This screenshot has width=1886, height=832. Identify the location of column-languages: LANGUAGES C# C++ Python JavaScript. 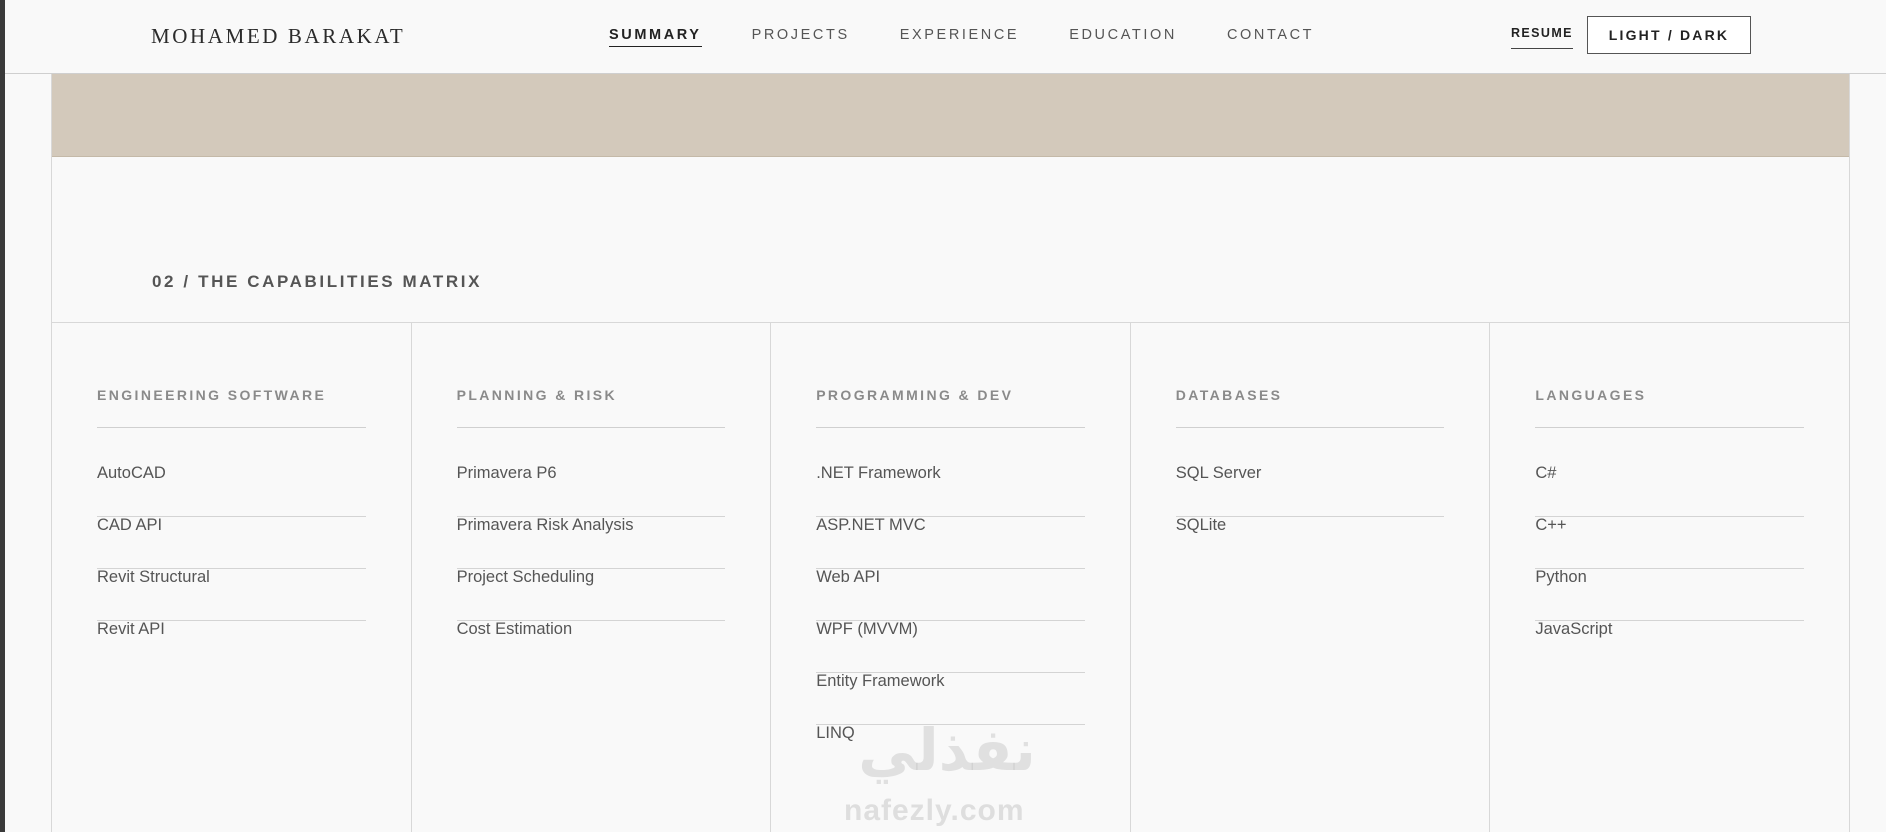
(1669, 577).